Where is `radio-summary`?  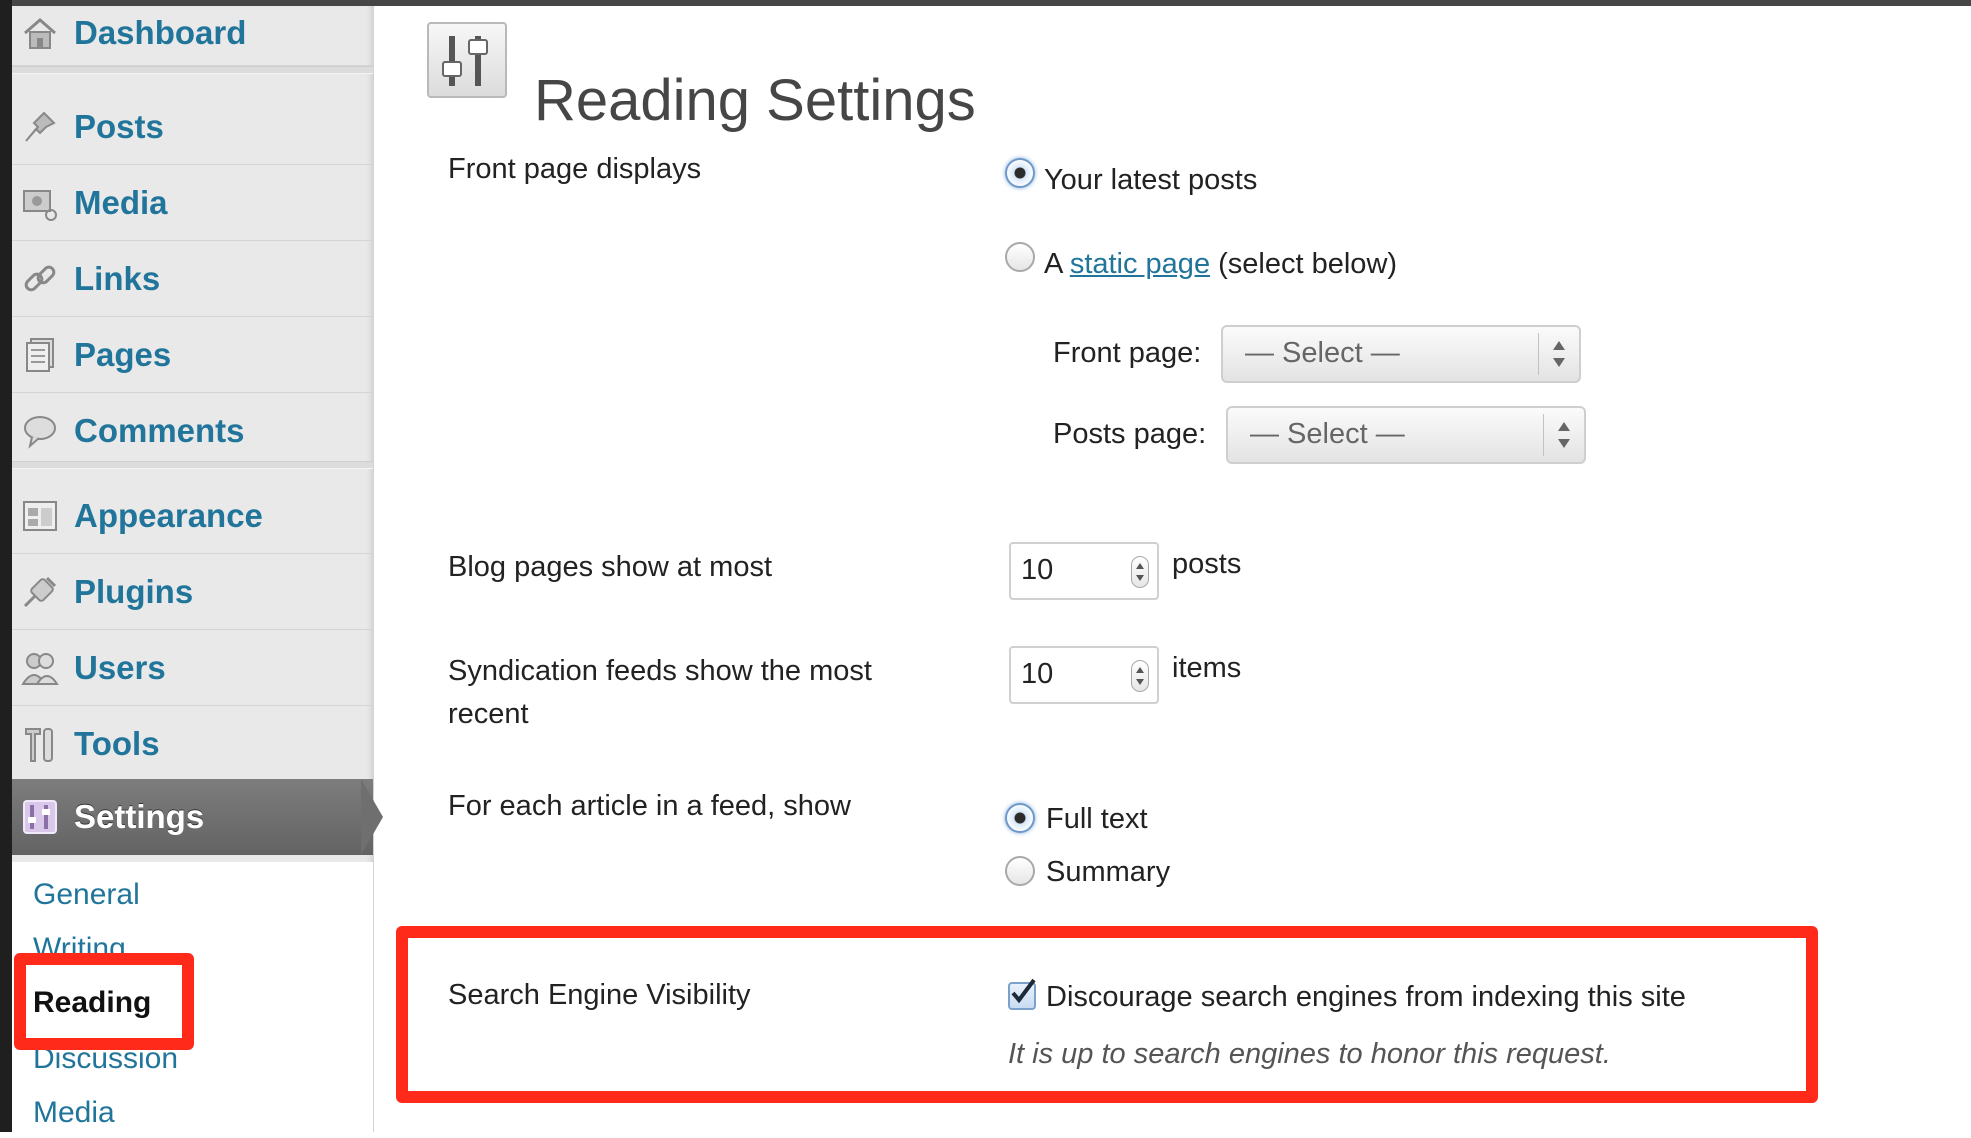 radio-summary is located at coordinates (1020, 871).